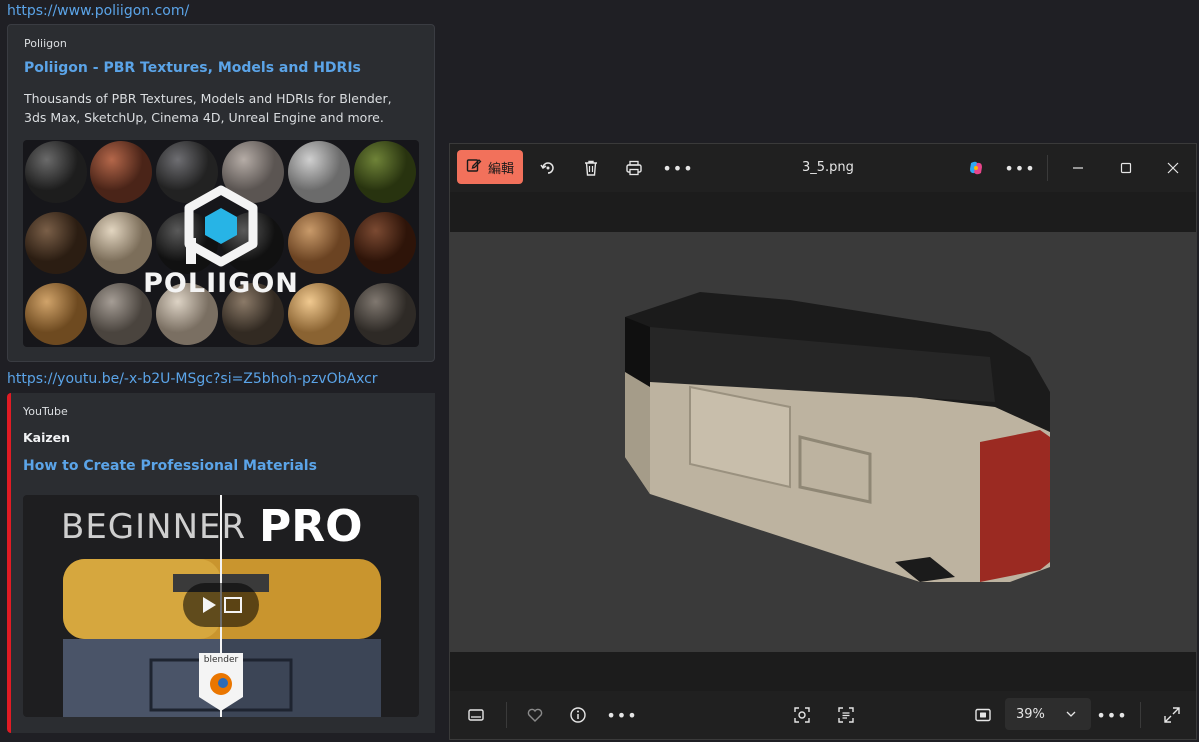 The width and height of the screenshot is (1199, 742). I want to click on more-options-button: •••, so click(678, 168).